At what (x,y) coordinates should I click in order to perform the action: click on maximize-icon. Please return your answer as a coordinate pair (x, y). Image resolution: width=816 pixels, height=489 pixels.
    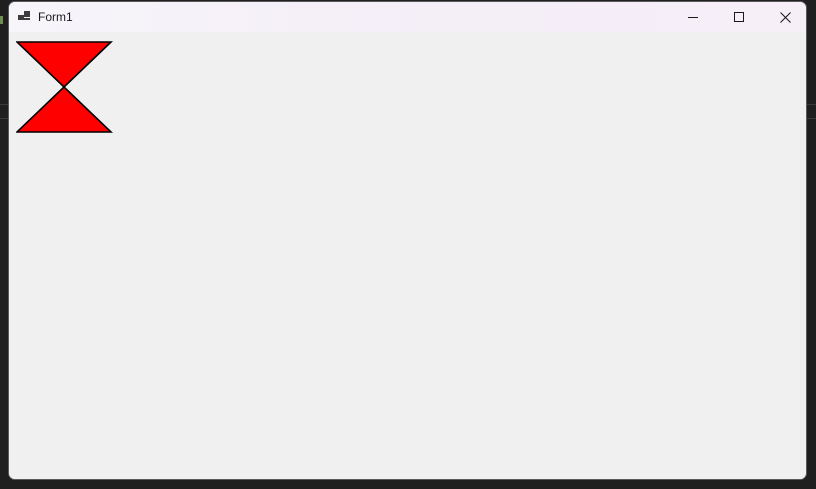
    Looking at the image, I should click on (739, 17).